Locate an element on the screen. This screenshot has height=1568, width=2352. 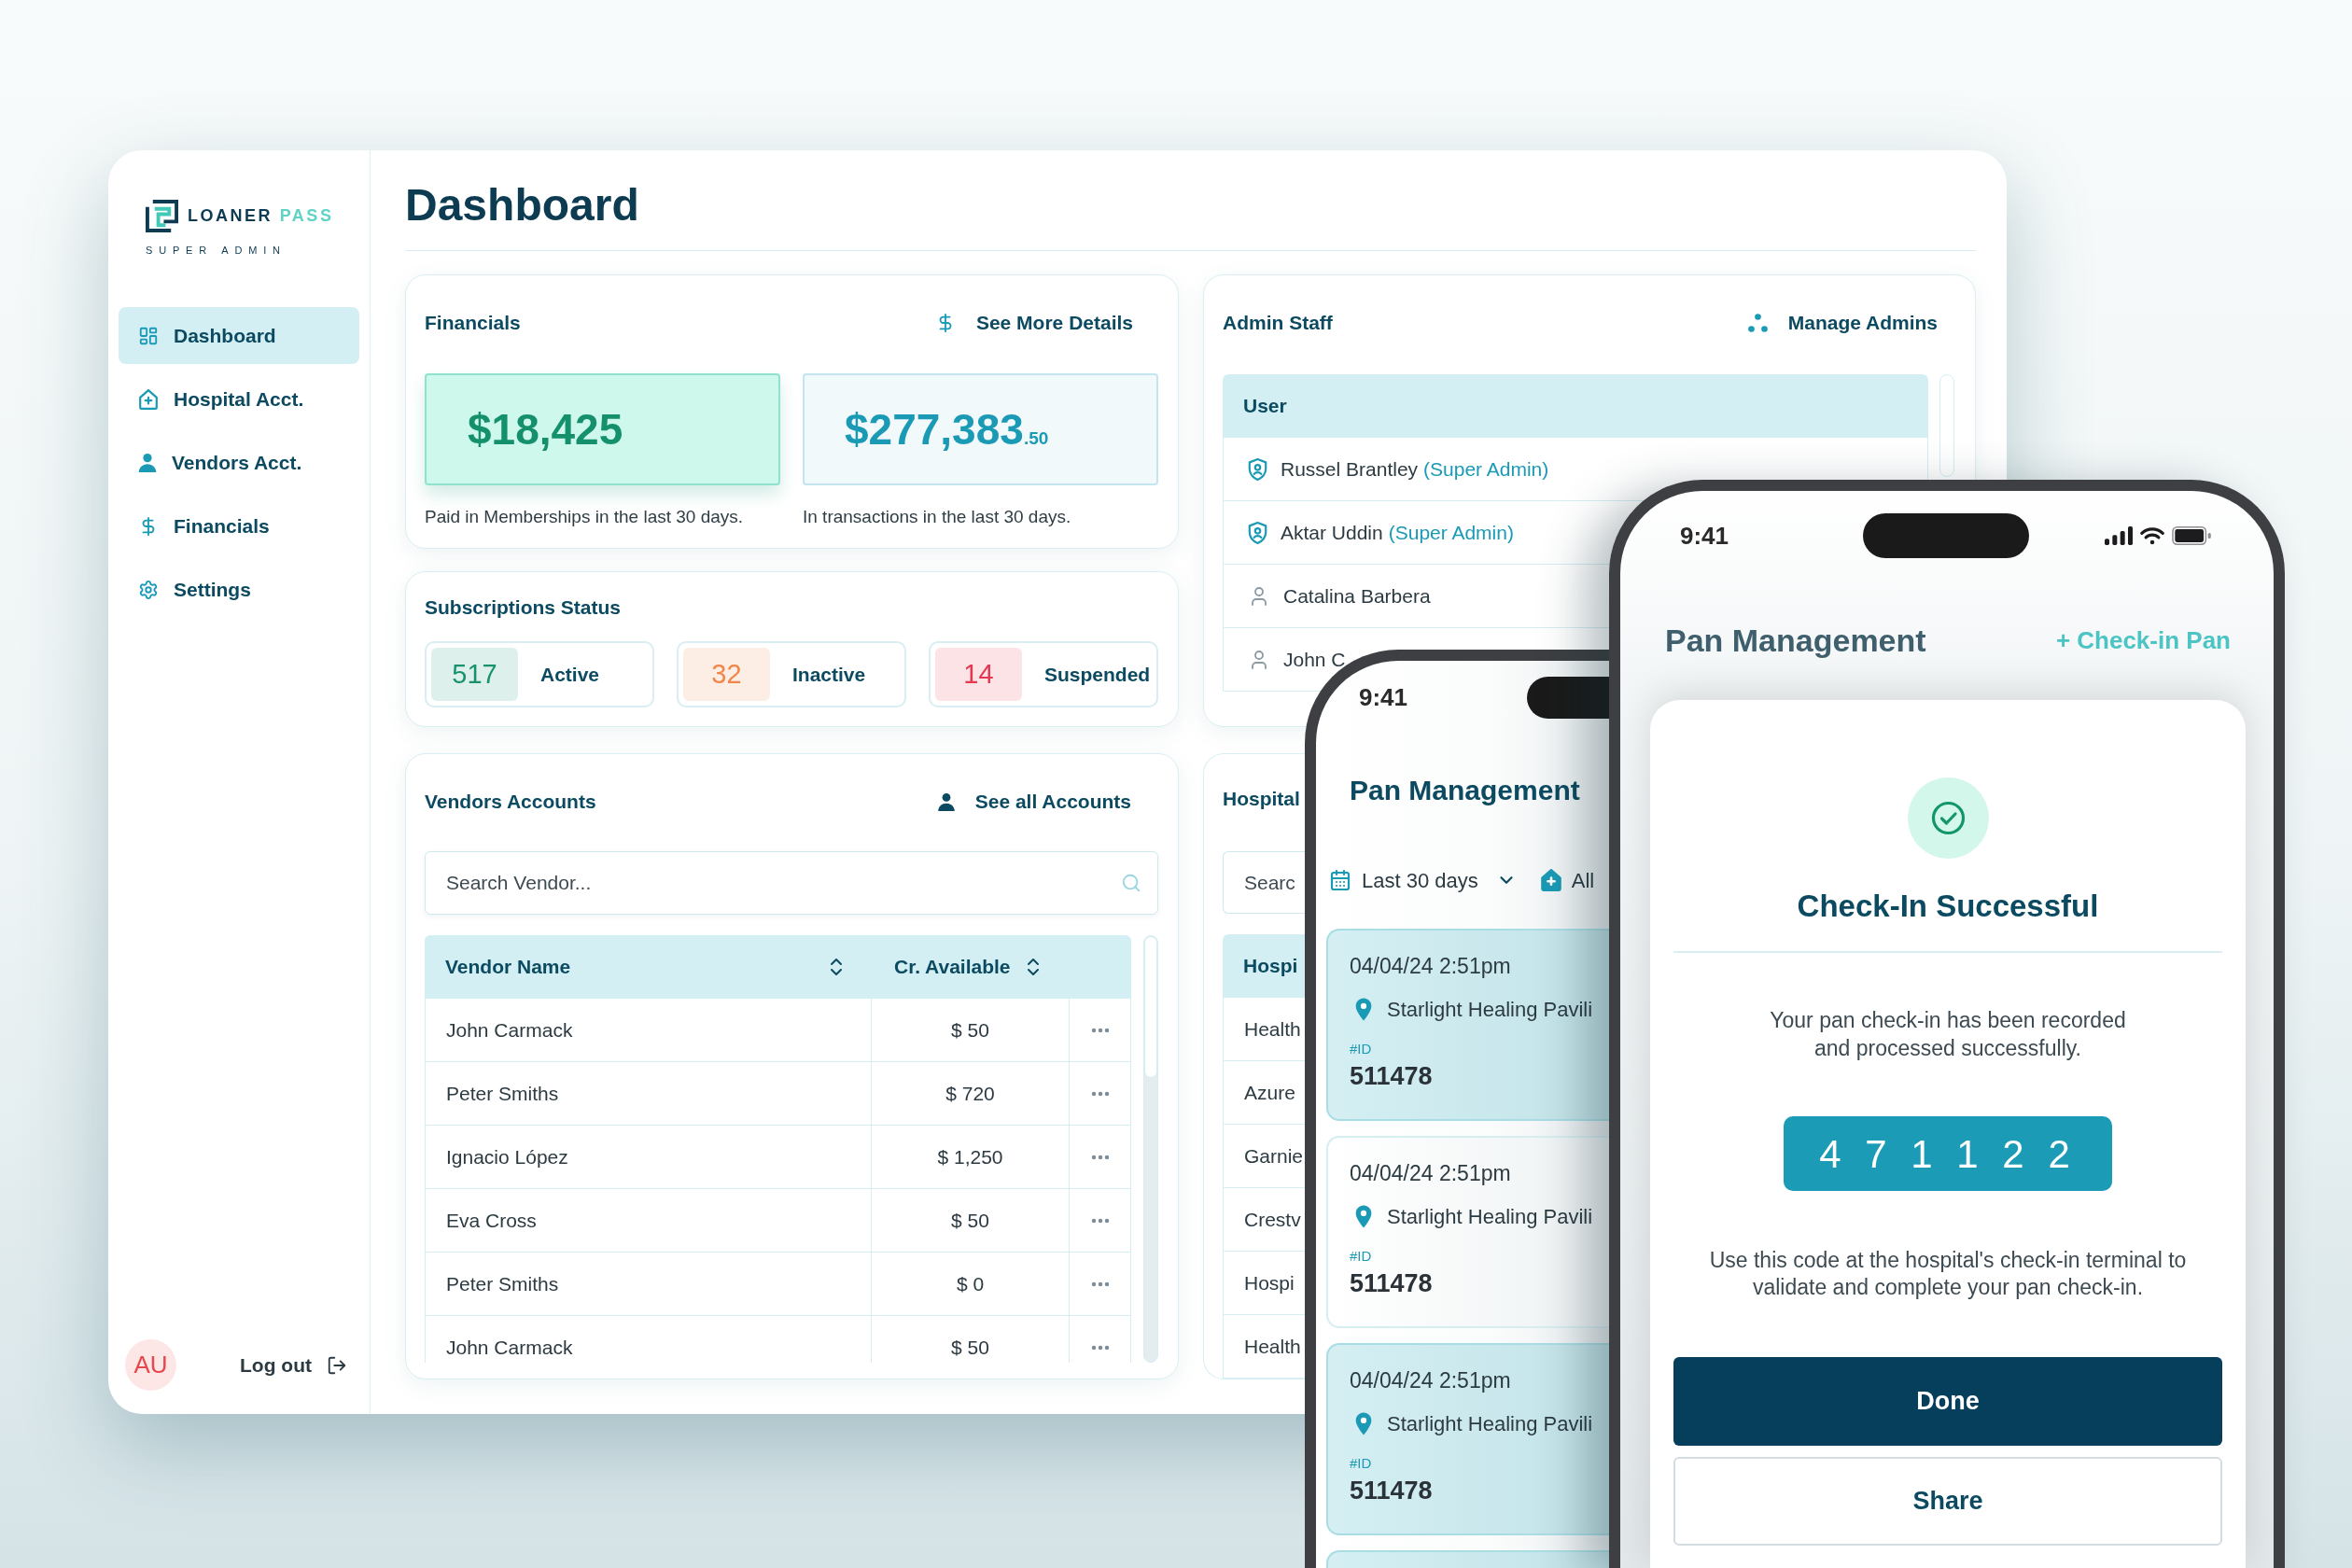
filter-dropdown: Last 30 days is located at coordinates (1423, 880).